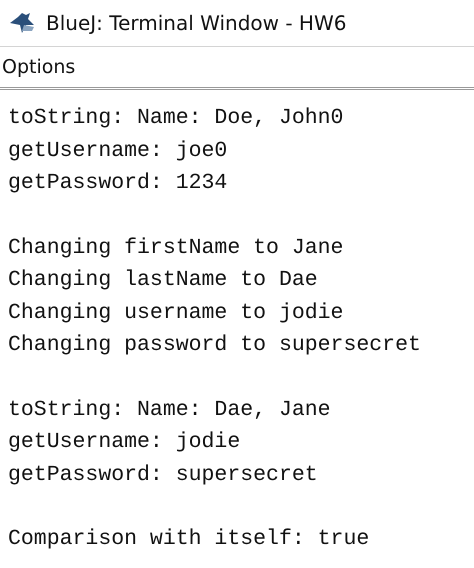 The width and height of the screenshot is (474, 568). What do you see at coordinates (176, 313) in the screenshot?
I see `output-line: Changing username to jodie` at bounding box center [176, 313].